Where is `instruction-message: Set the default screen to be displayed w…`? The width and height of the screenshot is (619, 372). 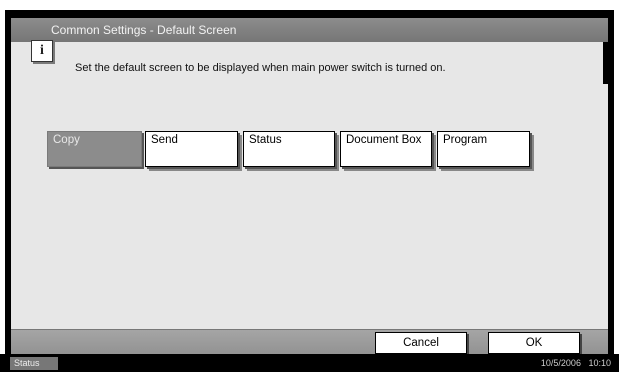
instruction-message: Set the default screen to be displayed w… is located at coordinates (260, 68).